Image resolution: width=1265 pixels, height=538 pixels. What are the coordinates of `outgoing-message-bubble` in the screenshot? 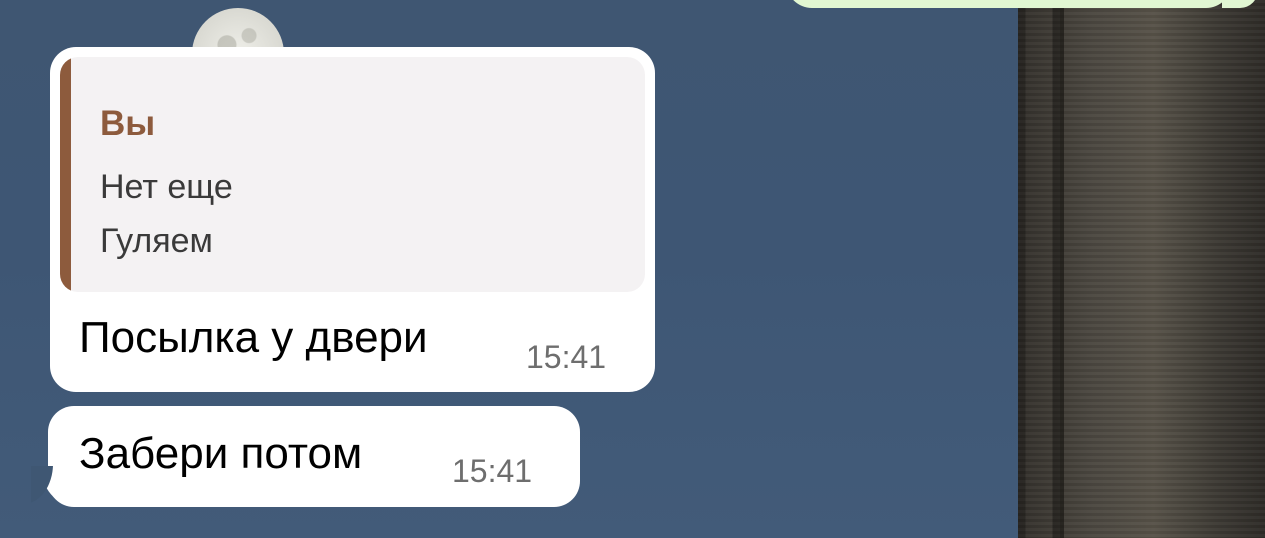 It's located at (1009, 4).